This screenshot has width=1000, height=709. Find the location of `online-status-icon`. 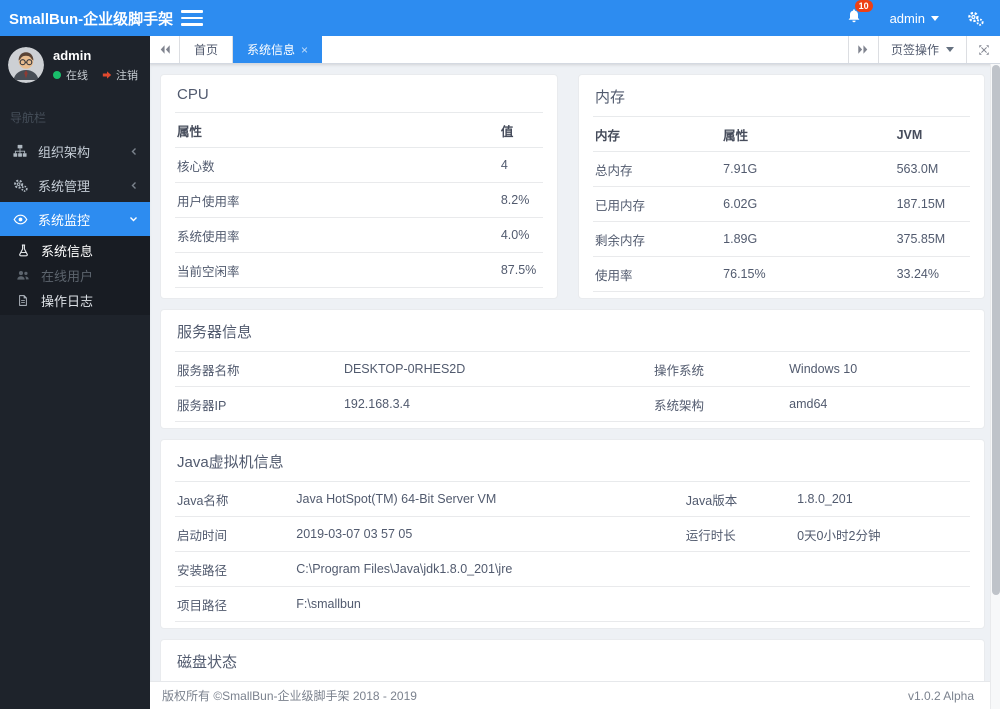

online-status-icon is located at coordinates (57, 74).